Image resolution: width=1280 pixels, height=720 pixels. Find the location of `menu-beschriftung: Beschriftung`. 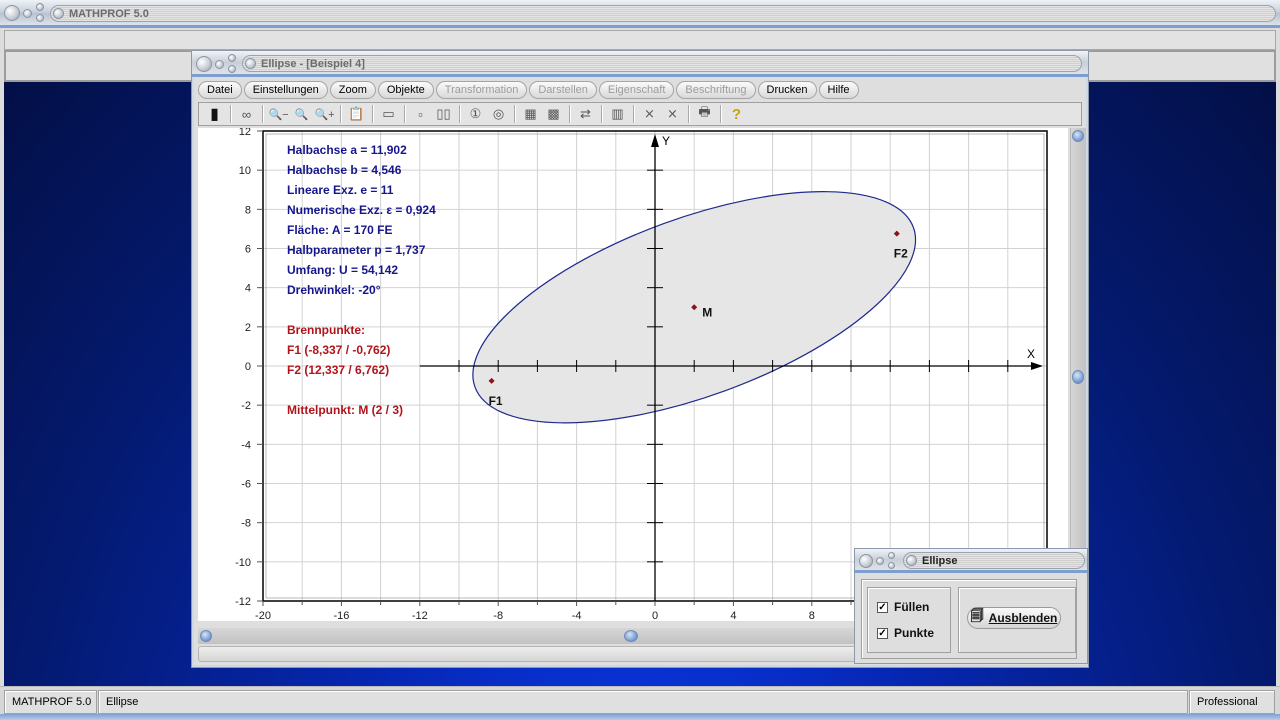

menu-beschriftung: Beschriftung is located at coordinates (716, 90).